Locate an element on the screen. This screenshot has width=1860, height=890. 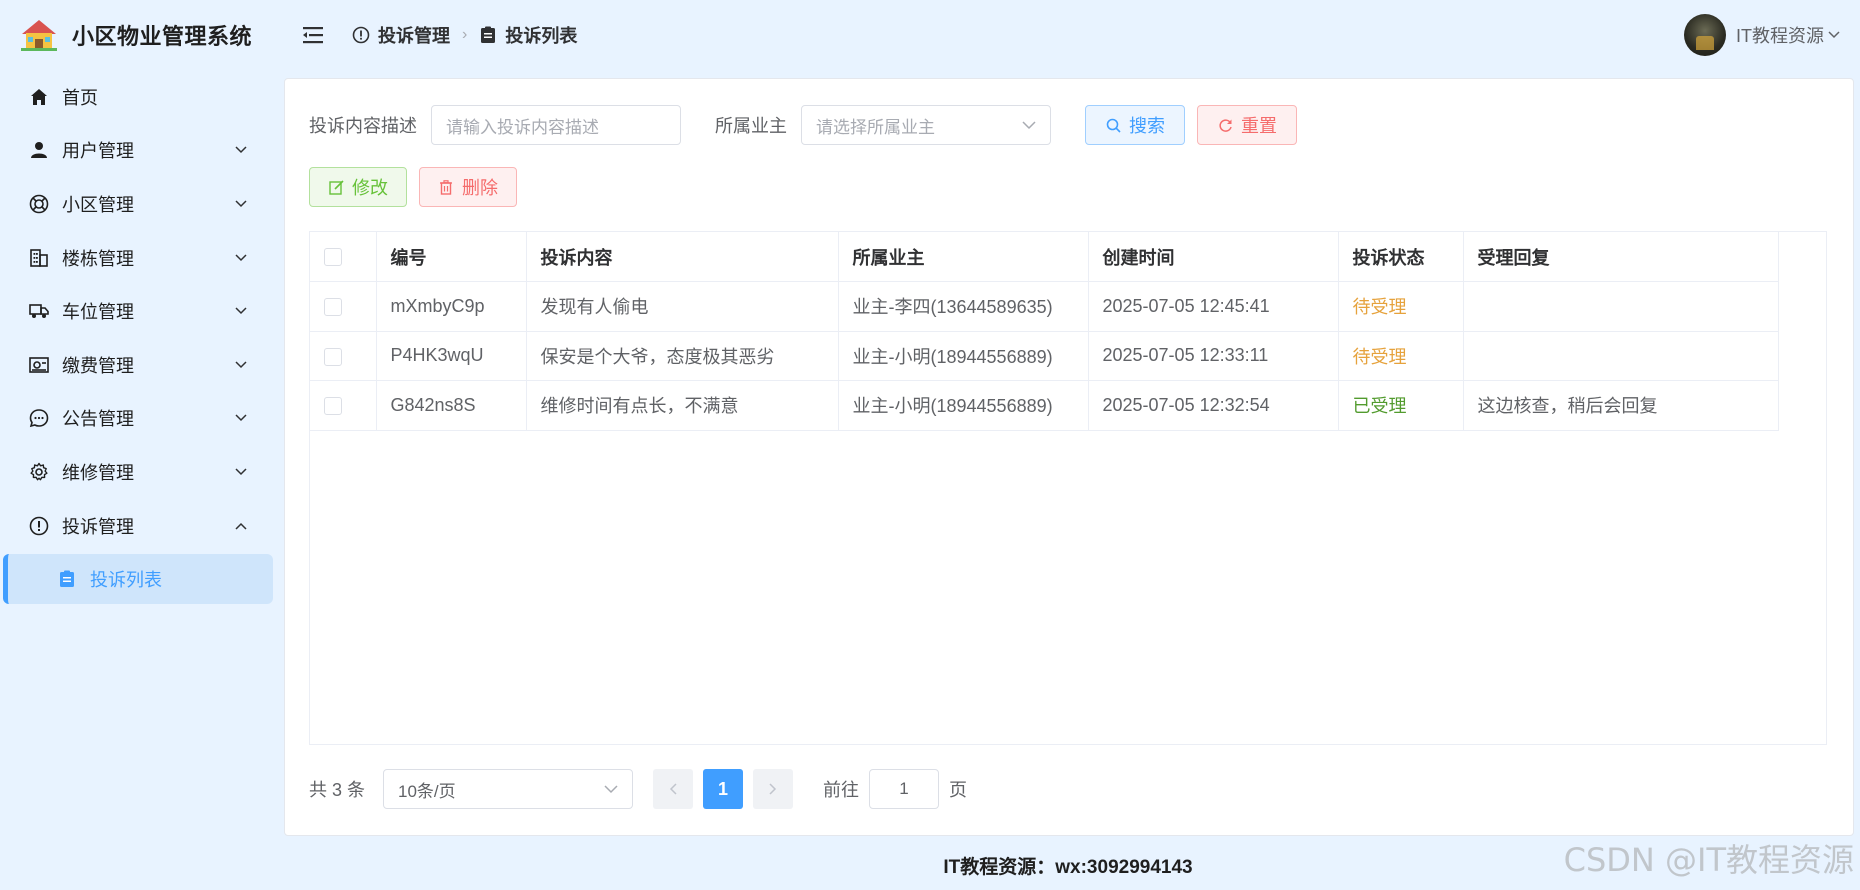
chevron-left-icon is located at coordinates (673, 789).